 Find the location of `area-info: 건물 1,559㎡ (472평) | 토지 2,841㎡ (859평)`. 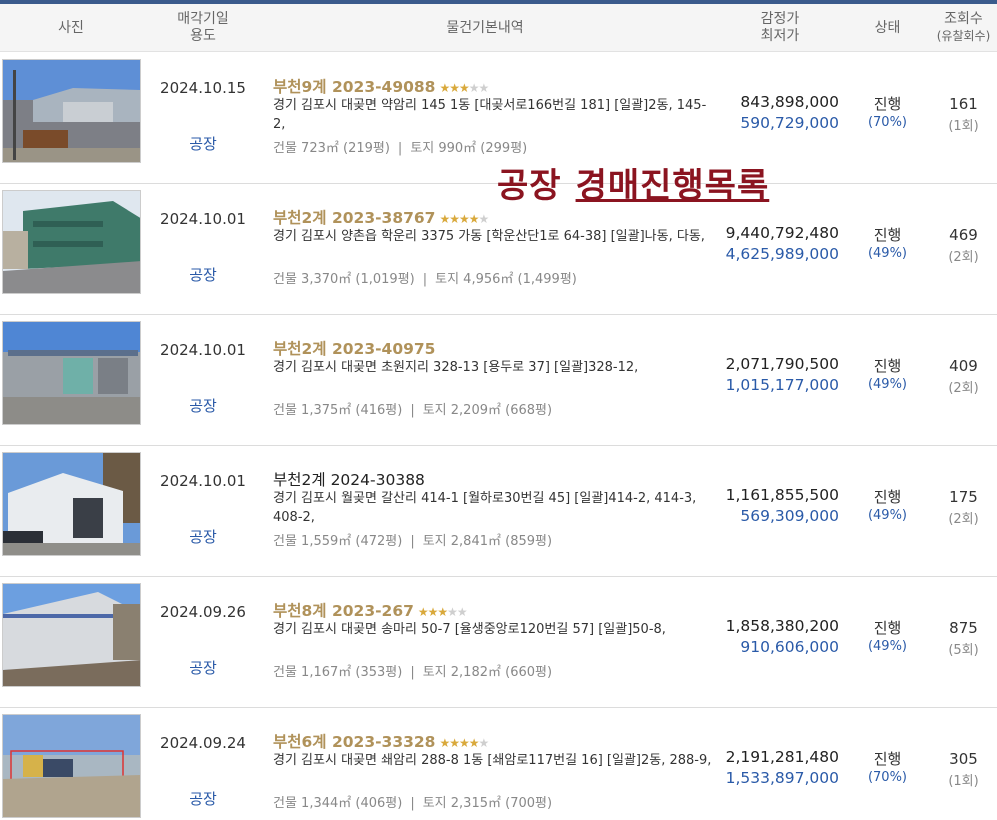

area-info: 건물 1,559㎡ (472평) | 토지 2,841㎡ (859평) is located at coordinates (412, 539).